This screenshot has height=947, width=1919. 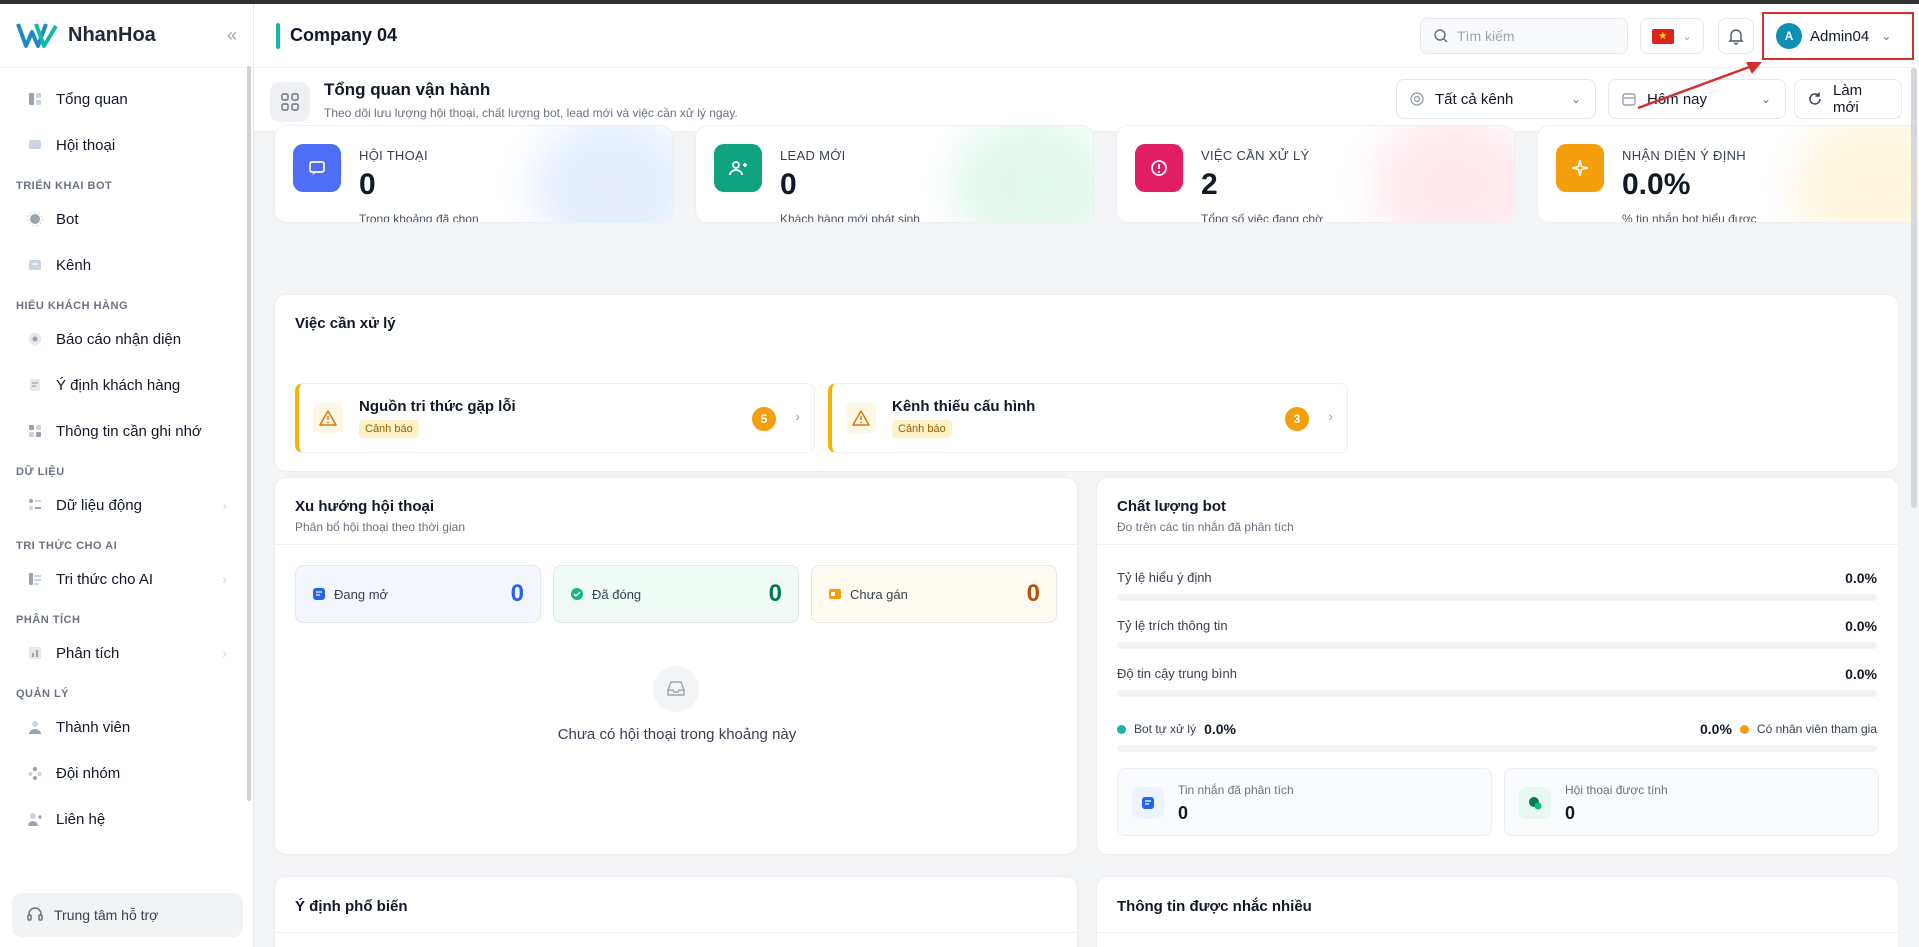 What do you see at coordinates (1165, 729) in the screenshot?
I see `bot-handled-label: Bot tự xử lý` at bounding box center [1165, 729].